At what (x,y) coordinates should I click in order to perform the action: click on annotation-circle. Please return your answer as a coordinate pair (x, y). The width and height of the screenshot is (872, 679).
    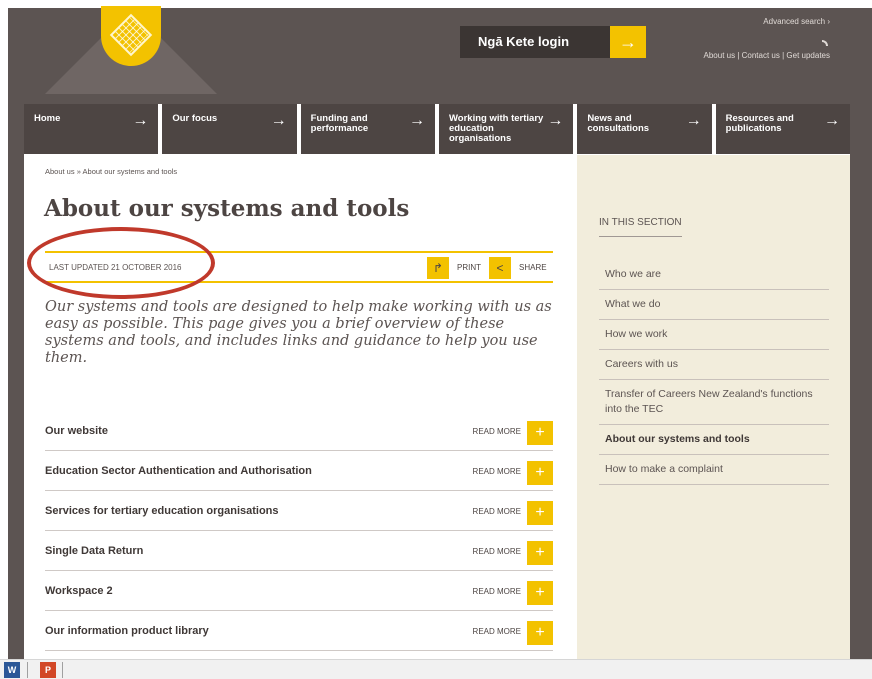
    Looking at the image, I should click on (121, 263).